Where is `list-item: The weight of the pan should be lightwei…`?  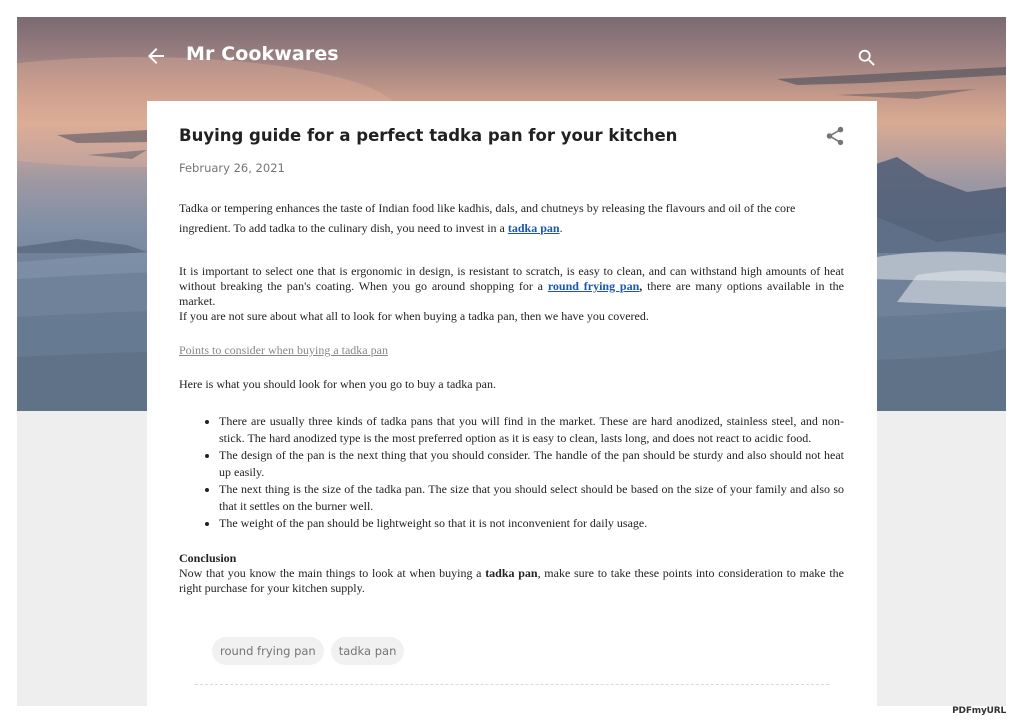
list-item: The weight of the pan should be lightwei… is located at coordinates (531, 523).